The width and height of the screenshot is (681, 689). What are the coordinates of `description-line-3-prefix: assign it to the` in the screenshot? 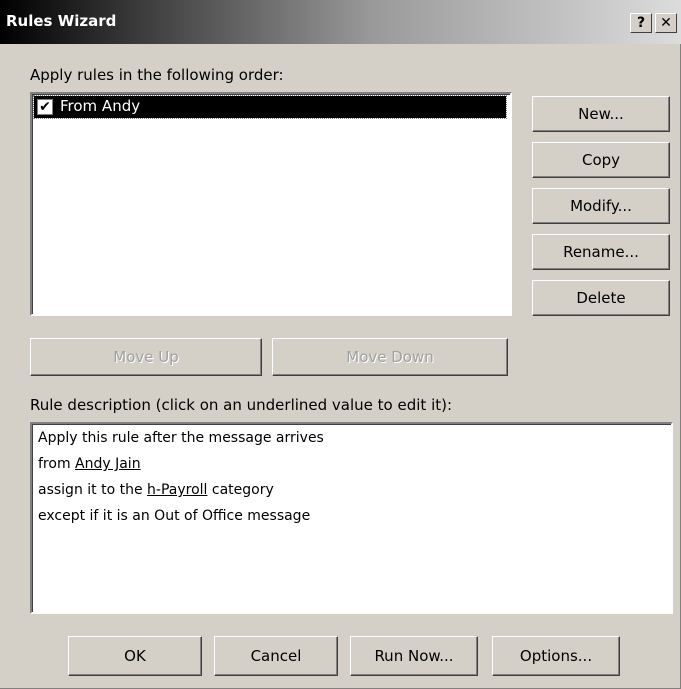 It's located at (93, 490).